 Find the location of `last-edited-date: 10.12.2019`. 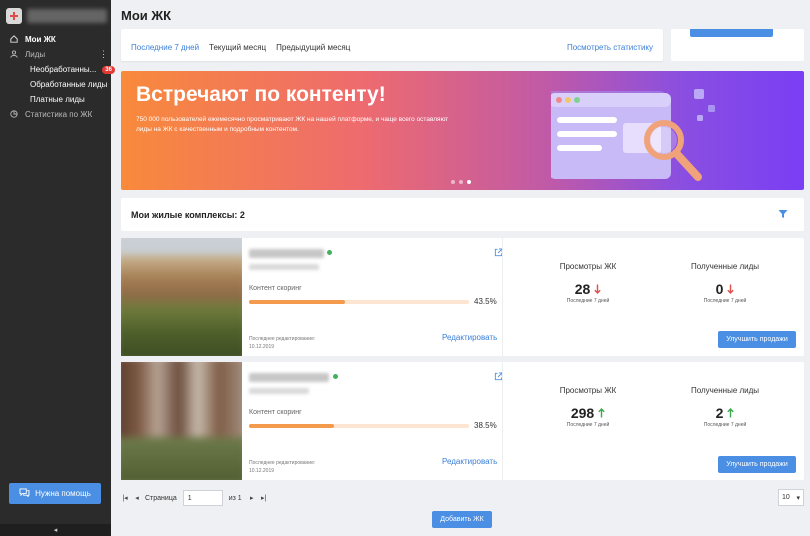

last-edited-date: 10.12.2019 is located at coordinates (262, 471).